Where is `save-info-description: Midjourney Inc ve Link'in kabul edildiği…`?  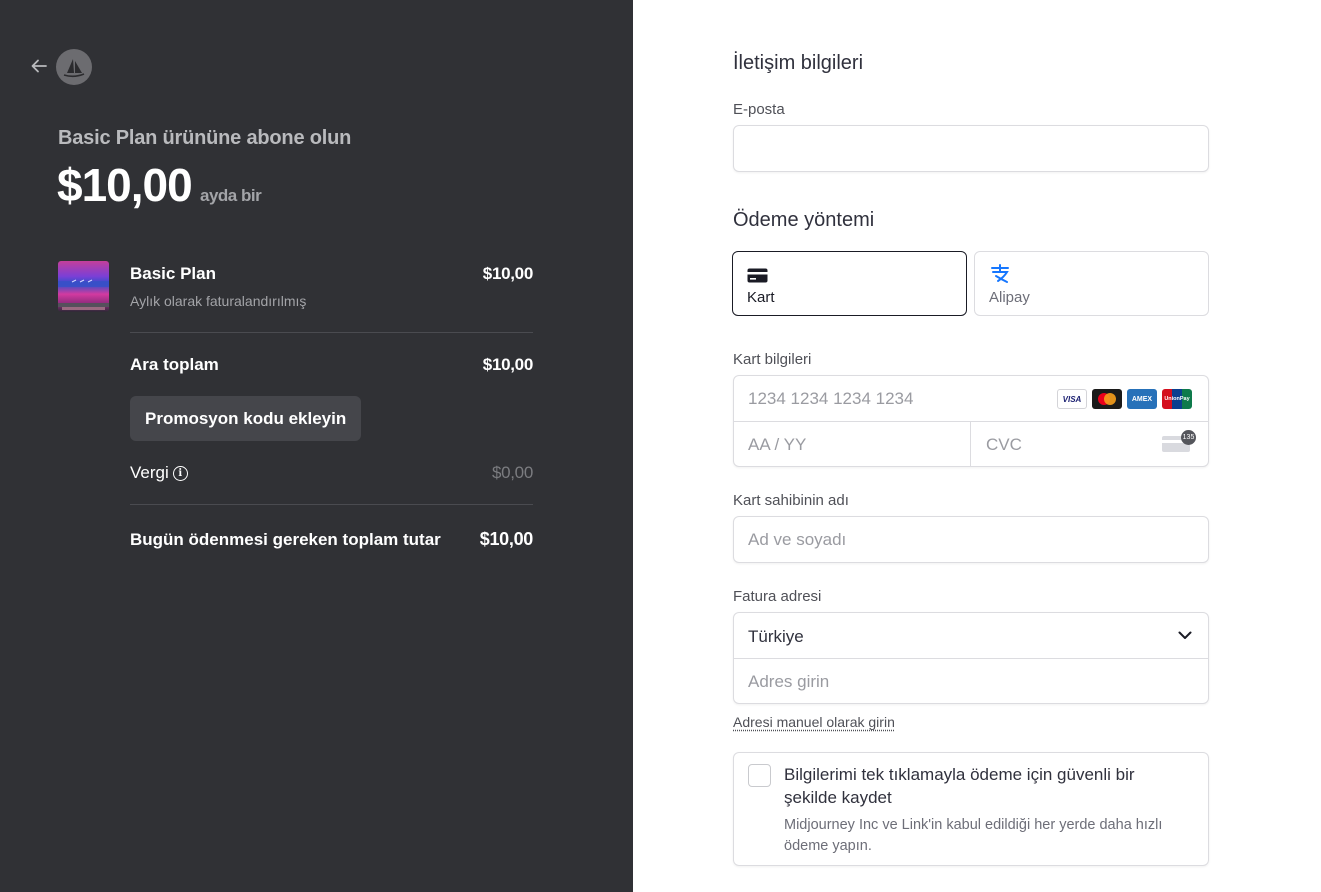
save-info-description: Midjourney Inc ve Link'in kabul edildiği… is located at coordinates (973, 835).